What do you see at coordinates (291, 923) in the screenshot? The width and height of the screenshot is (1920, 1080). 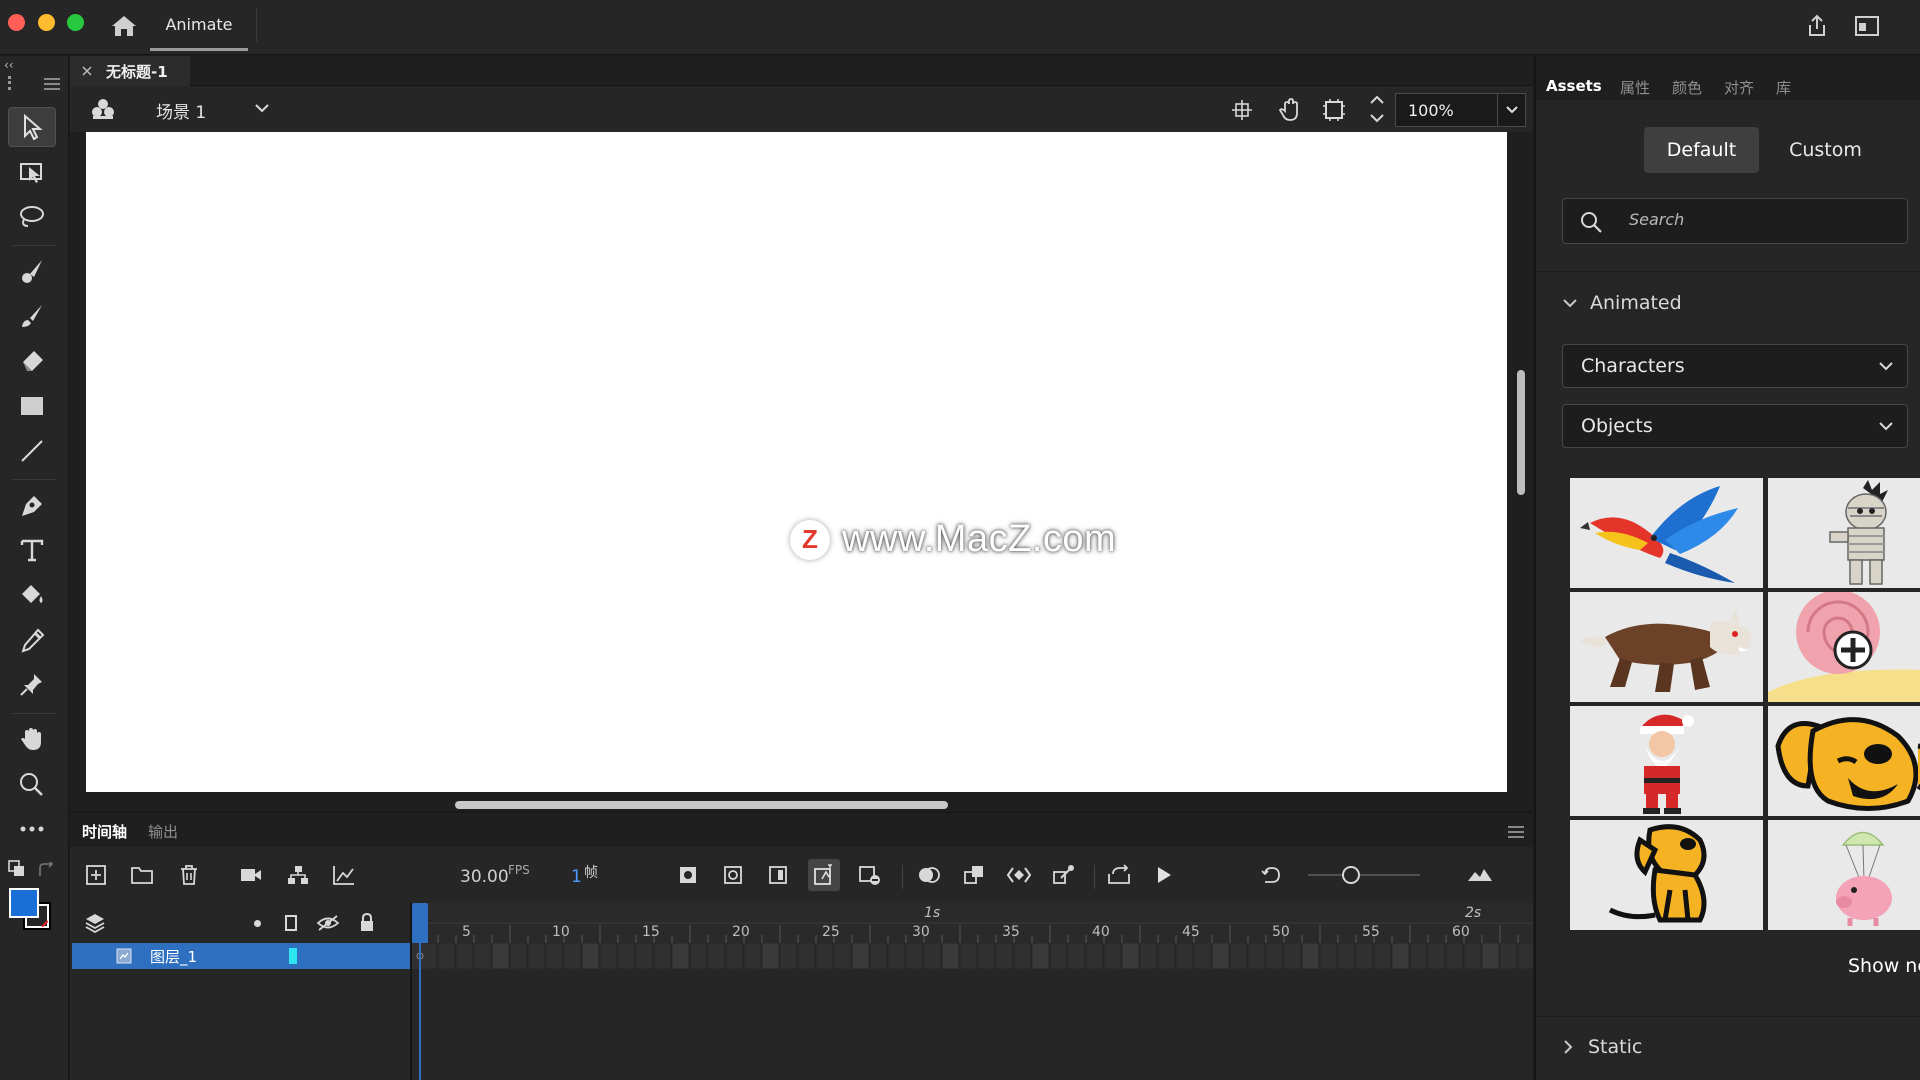 I see `outline-layers-icon` at bounding box center [291, 923].